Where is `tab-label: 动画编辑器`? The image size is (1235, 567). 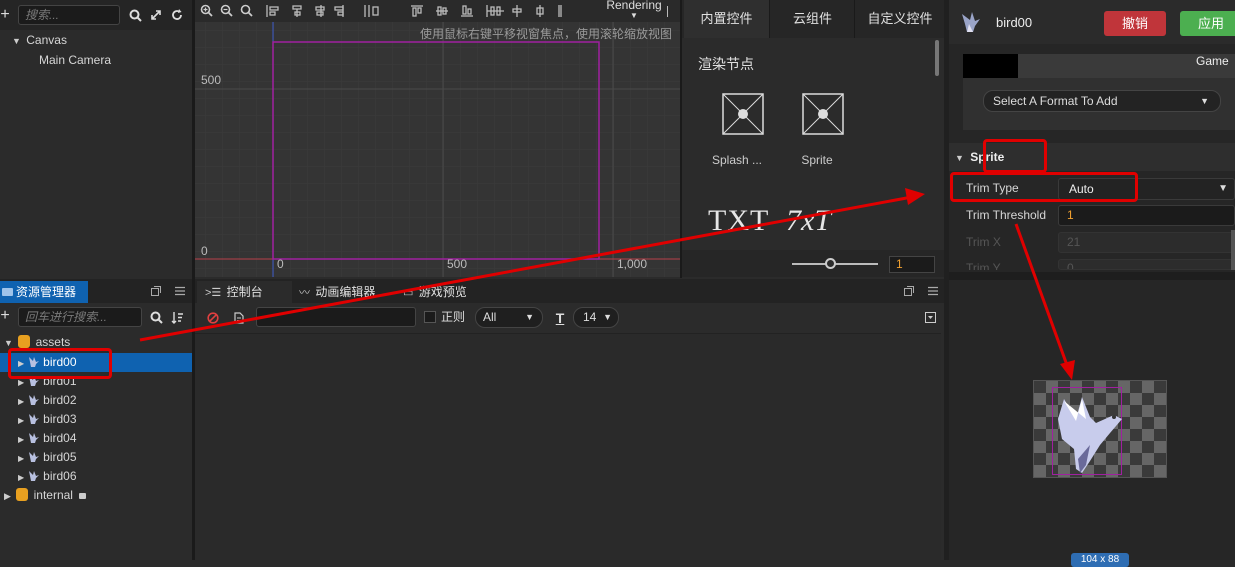 tab-label: 动画编辑器 is located at coordinates (345, 292).